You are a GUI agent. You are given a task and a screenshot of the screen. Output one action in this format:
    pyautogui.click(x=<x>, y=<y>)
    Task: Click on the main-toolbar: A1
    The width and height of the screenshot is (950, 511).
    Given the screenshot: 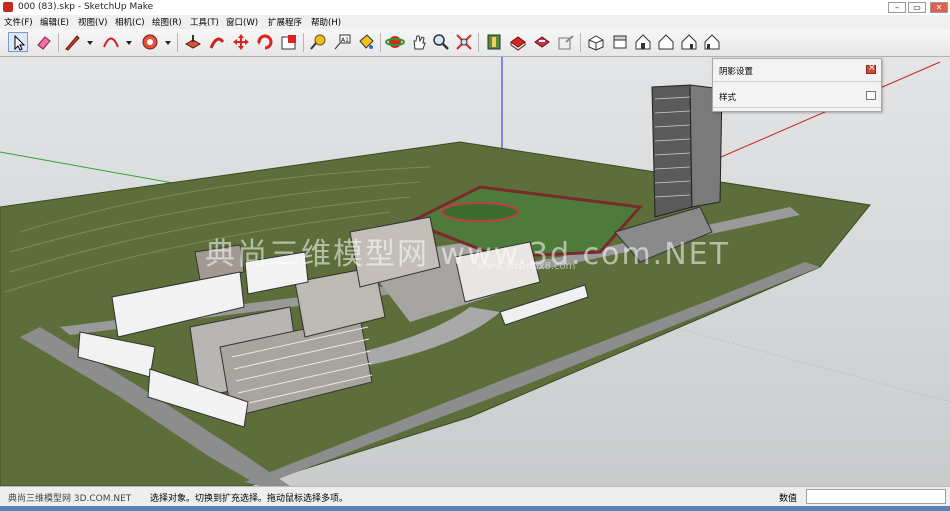 What is the action you would take?
    pyautogui.click(x=475, y=43)
    